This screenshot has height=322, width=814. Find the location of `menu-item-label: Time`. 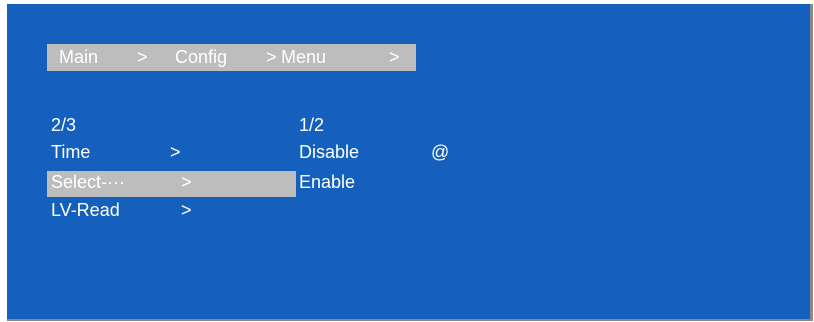

menu-item-label: Time is located at coordinates (71, 152).